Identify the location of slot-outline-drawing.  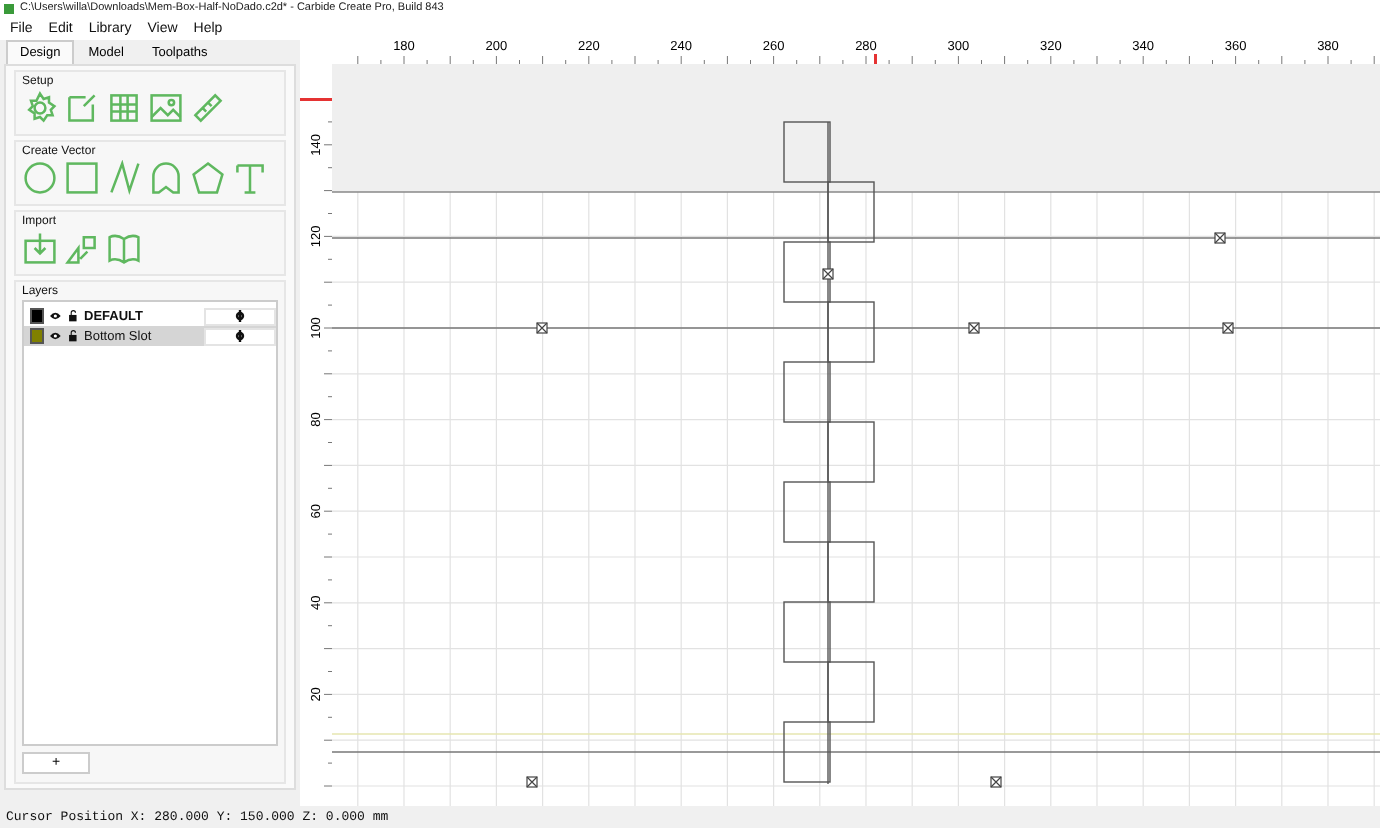
(829, 453).